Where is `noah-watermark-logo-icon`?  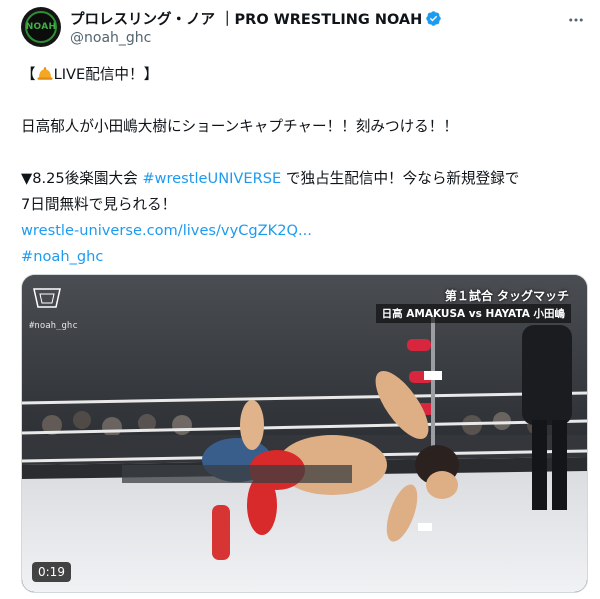 noah-watermark-logo-icon is located at coordinates (47, 298).